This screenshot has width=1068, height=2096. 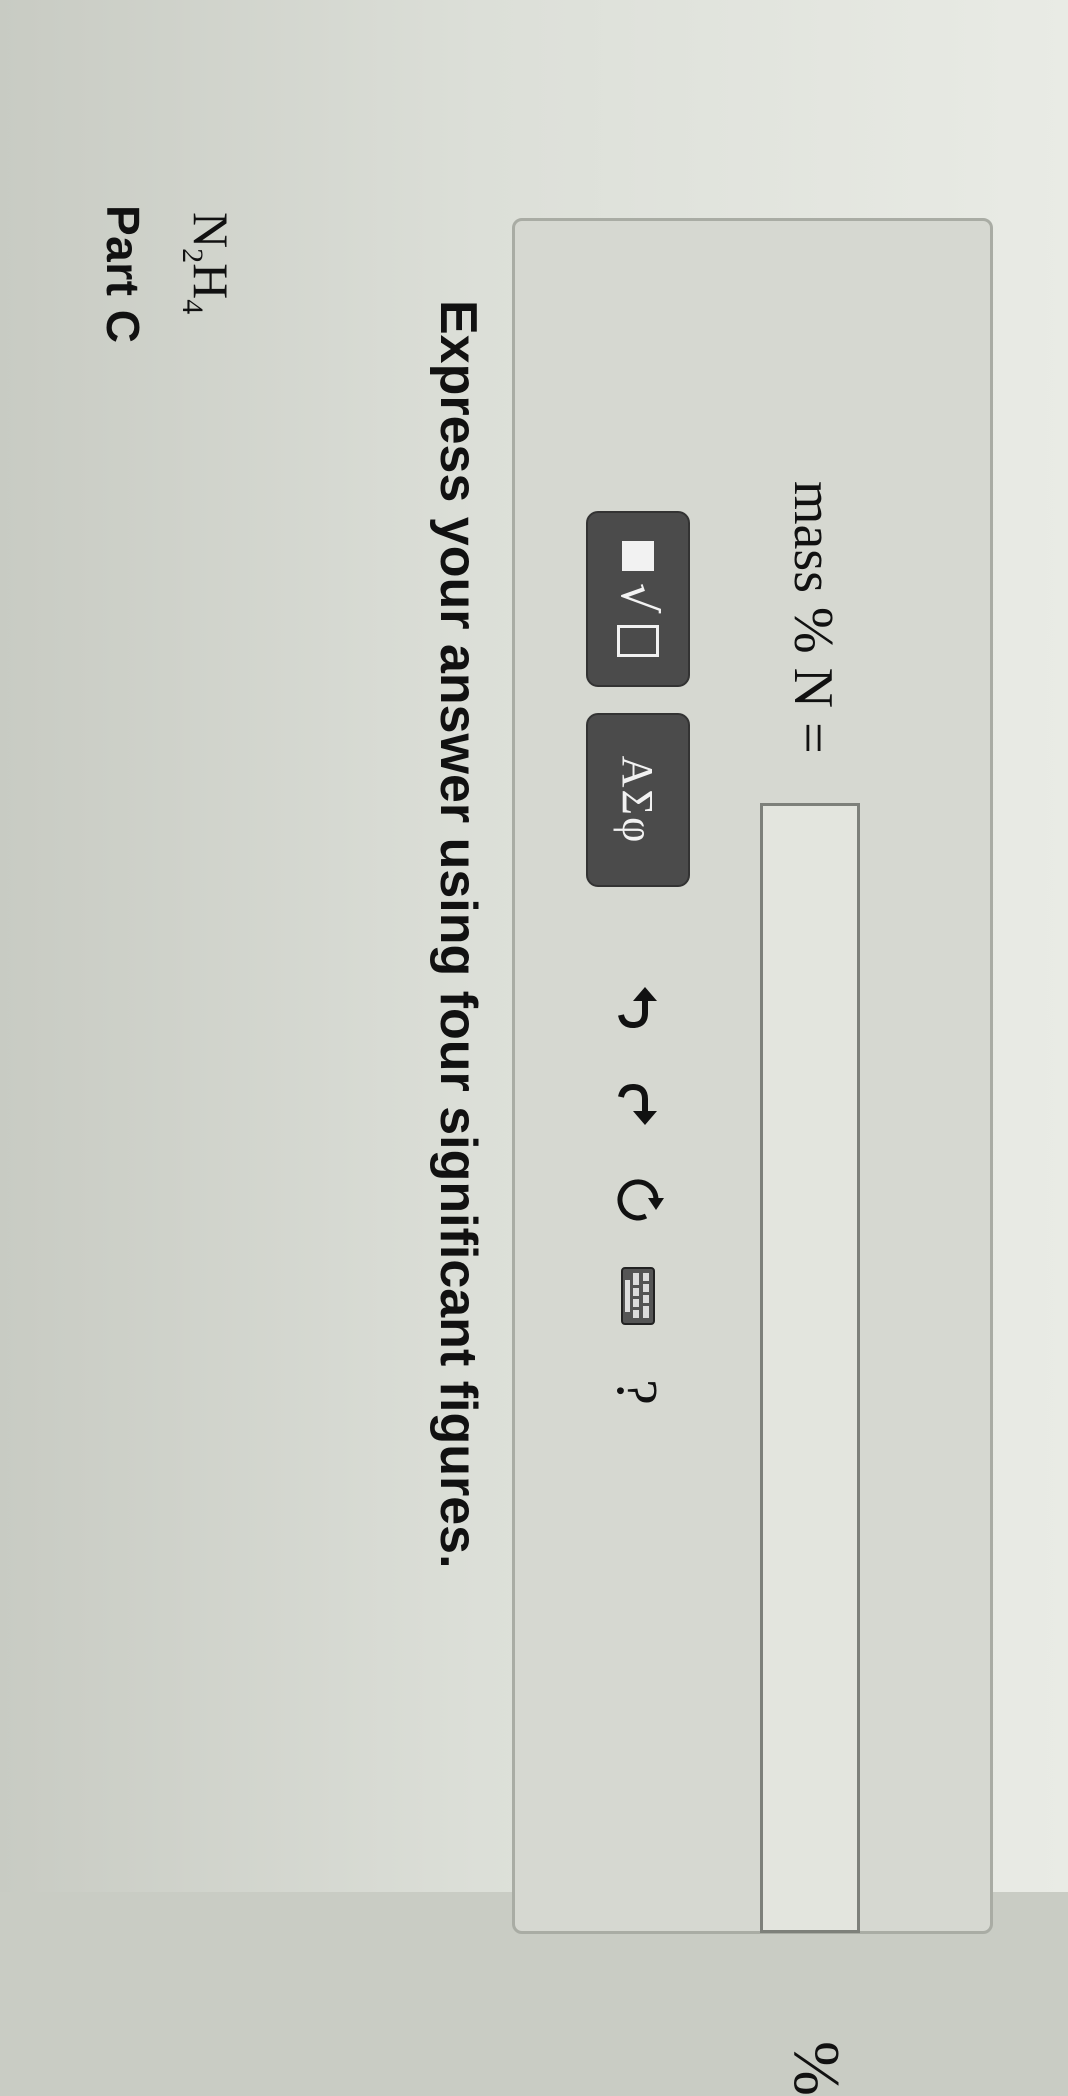 I want to click on mass-percent-input, so click(x=810, y=1368).